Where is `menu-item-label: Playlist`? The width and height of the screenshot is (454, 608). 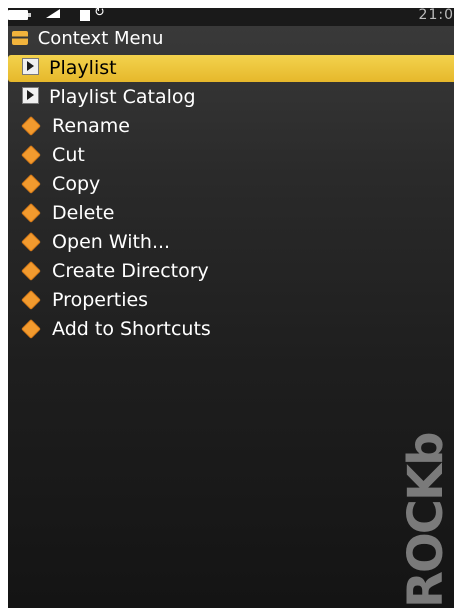
menu-item-label: Playlist is located at coordinates (83, 68).